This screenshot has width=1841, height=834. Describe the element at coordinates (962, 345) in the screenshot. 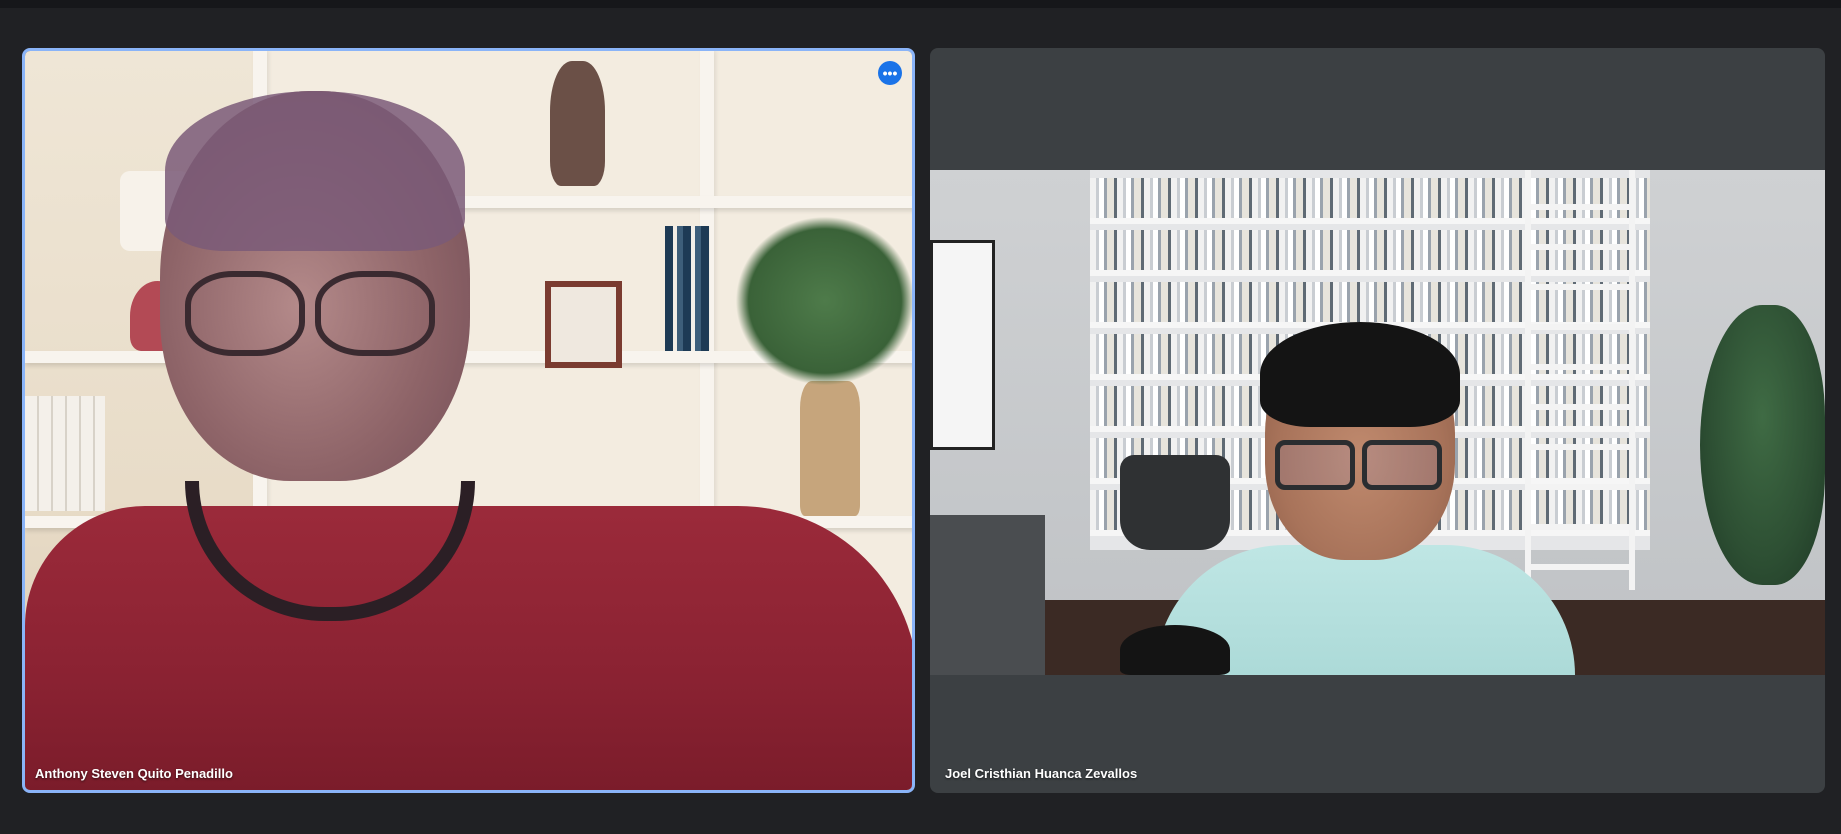

I see `wall-painting` at that location.